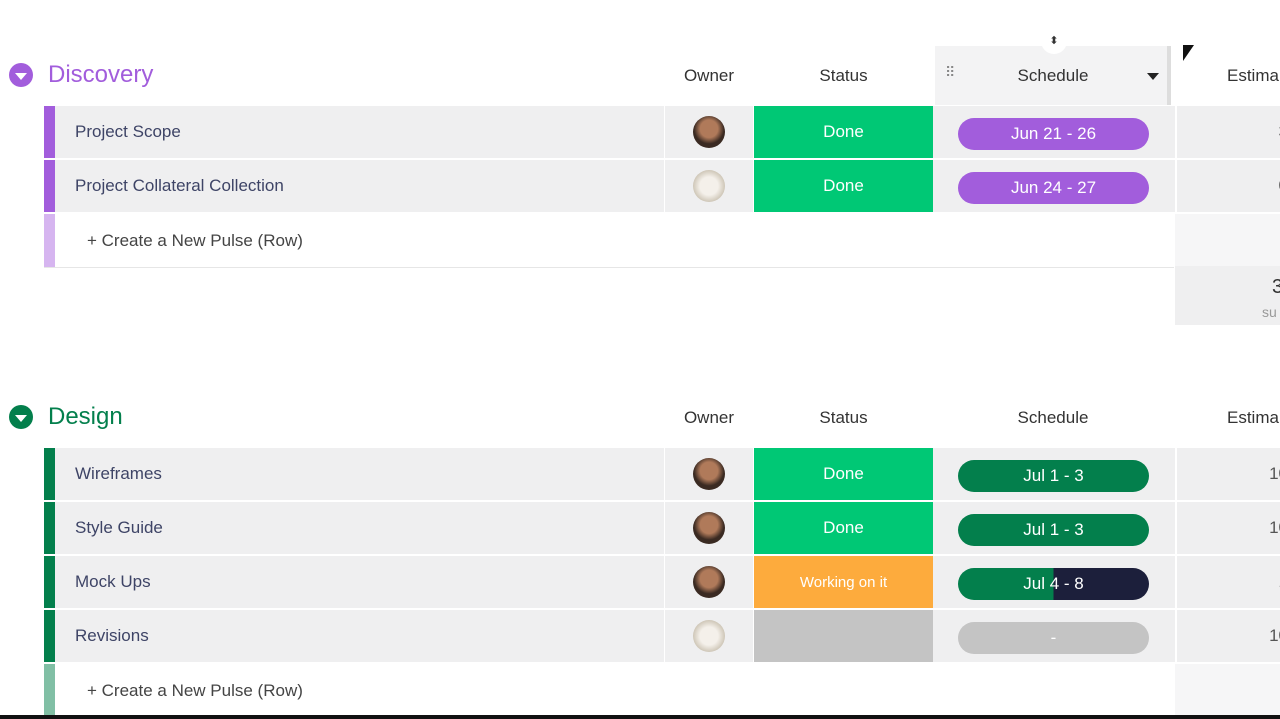 Image resolution: width=1280 pixels, height=719 pixels. I want to click on mouse-cursor-icon, so click(1188, 53).